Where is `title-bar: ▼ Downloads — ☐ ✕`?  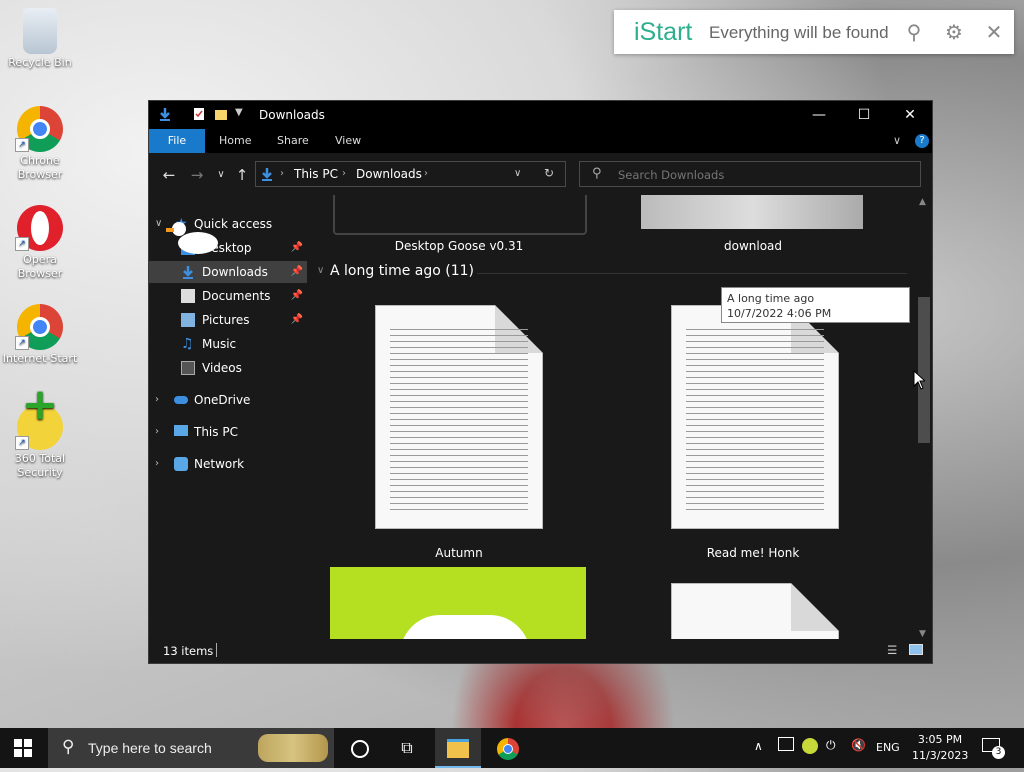 title-bar: ▼ Downloads — ☐ ✕ is located at coordinates (540, 115).